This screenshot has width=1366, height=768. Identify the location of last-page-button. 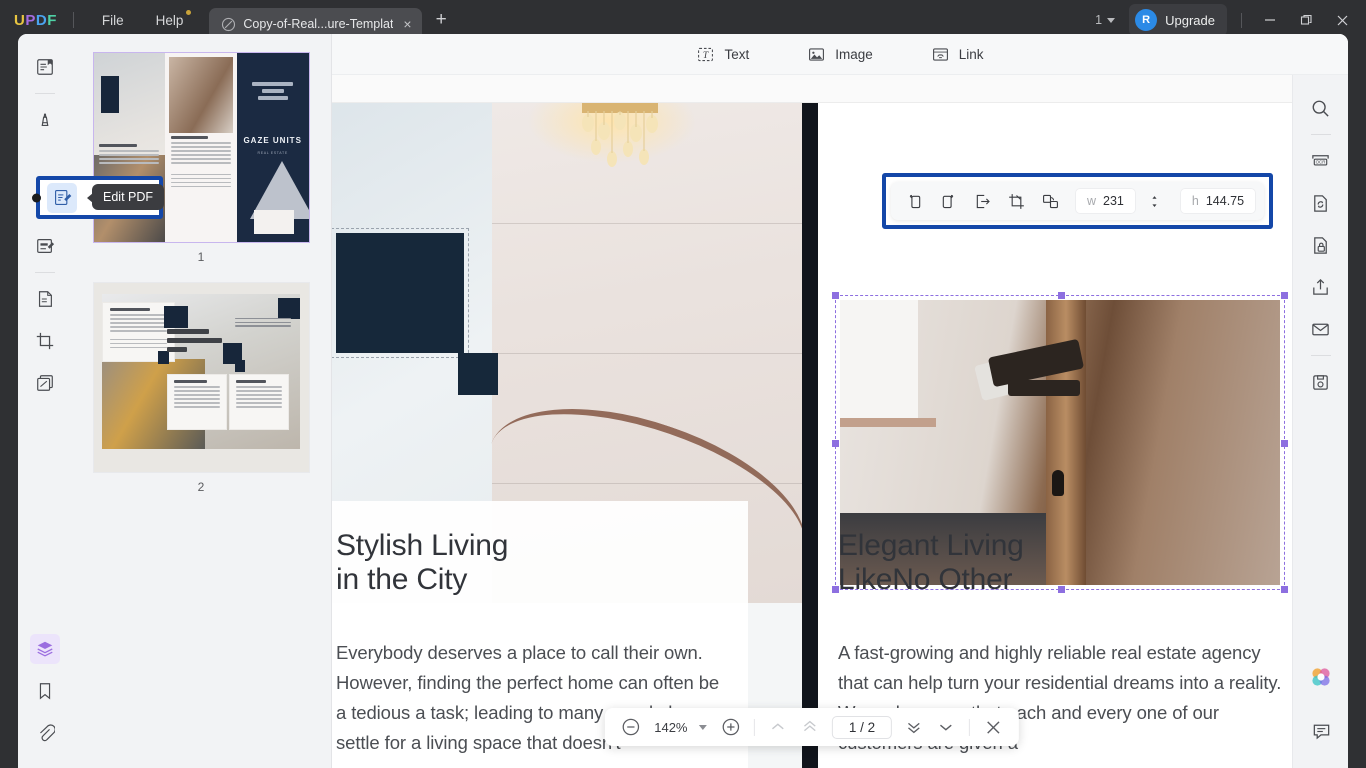
(946, 727).